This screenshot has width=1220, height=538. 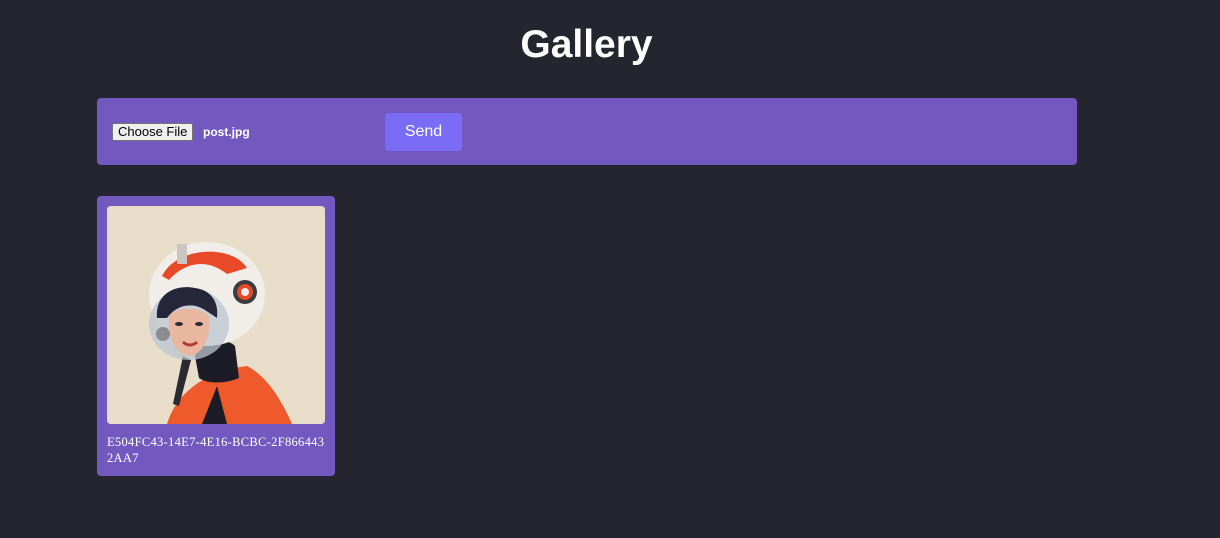 What do you see at coordinates (587, 131) in the screenshot?
I see `upload-form: Choose File post.jpg Send` at bounding box center [587, 131].